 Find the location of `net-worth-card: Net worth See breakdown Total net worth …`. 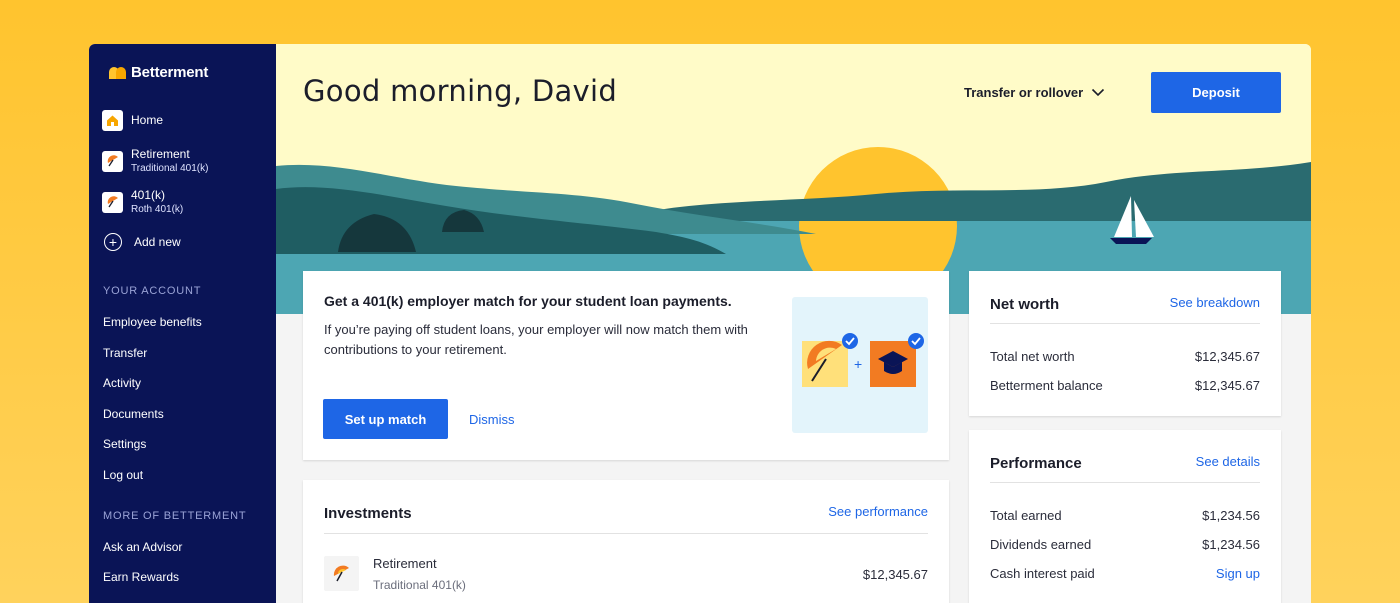

net-worth-card: Net worth See breakdown Total net worth … is located at coordinates (1125, 343).